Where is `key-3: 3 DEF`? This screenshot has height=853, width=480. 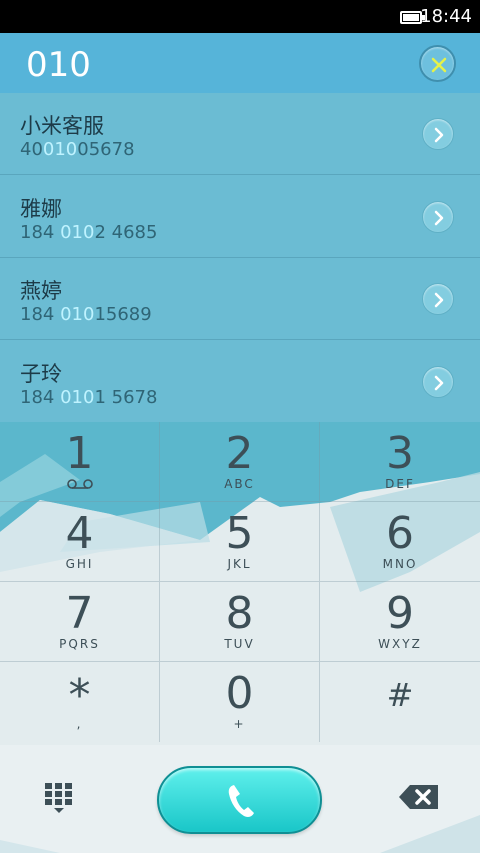
key-3: 3 DEF is located at coordinates (400, 462).